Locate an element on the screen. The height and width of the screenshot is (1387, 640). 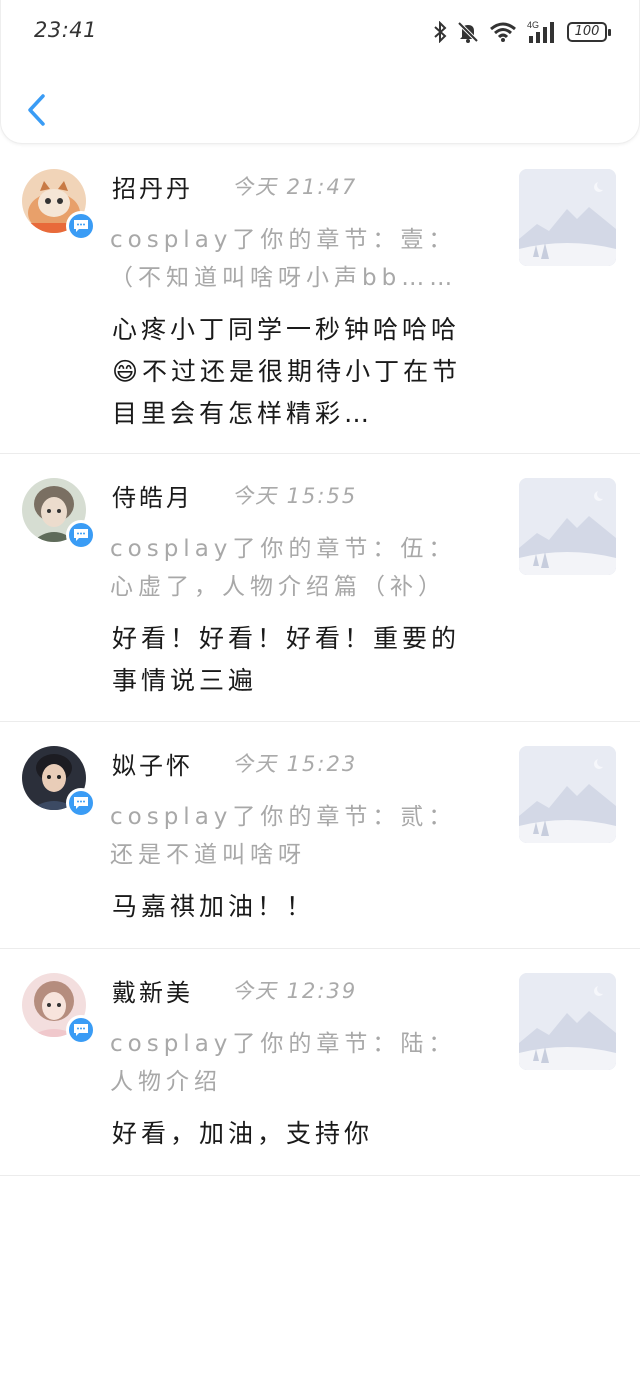
header: 23:41 4G 100 is located at coordinates (320, 72).